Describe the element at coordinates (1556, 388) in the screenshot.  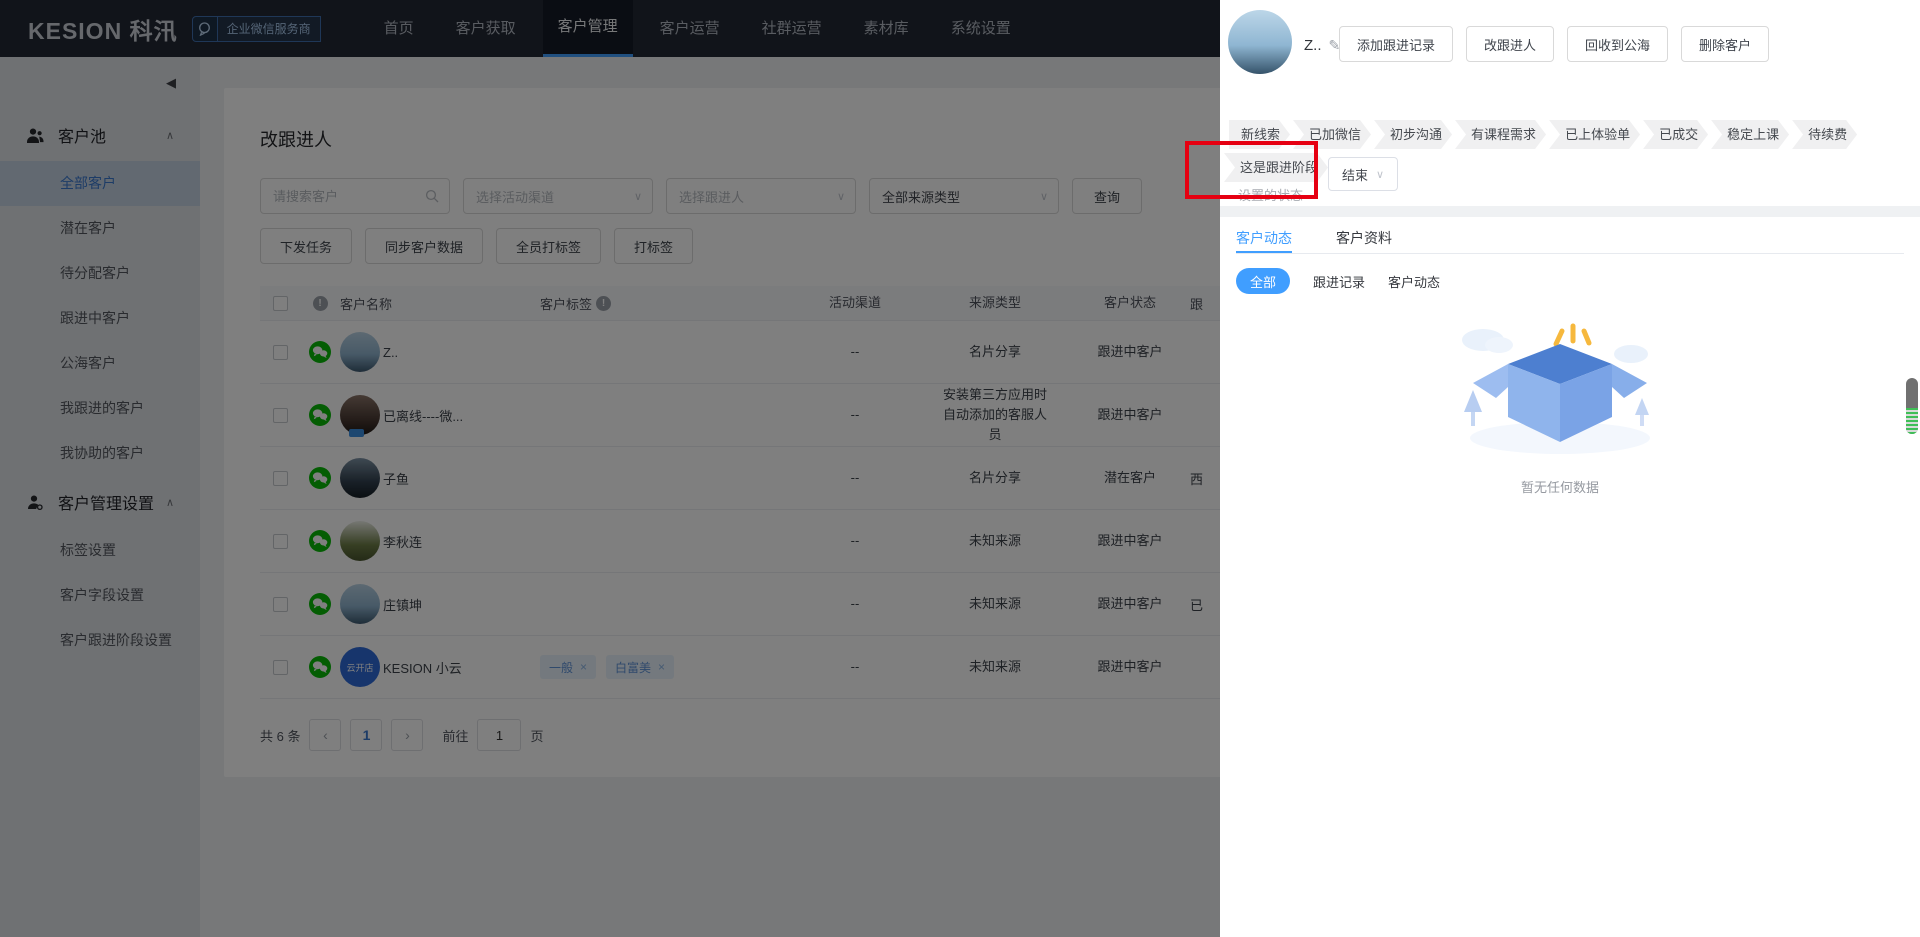
I see `empty-box-illustration` at that location.